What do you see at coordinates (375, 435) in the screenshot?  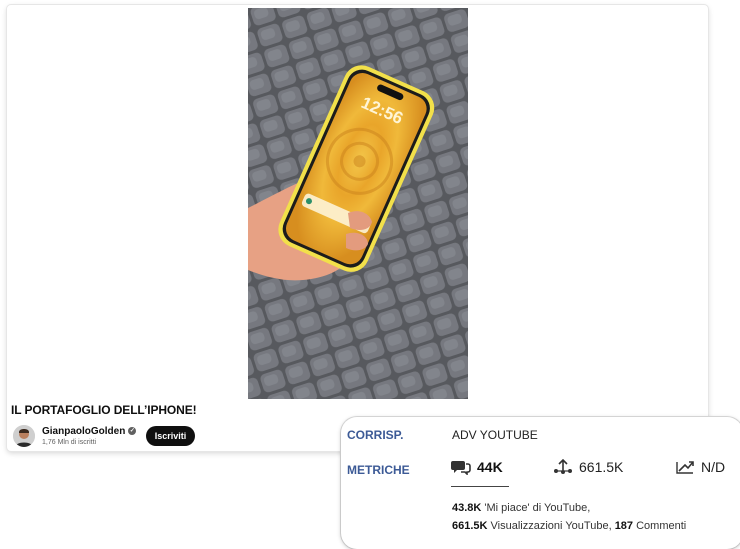 I see `corrisp-label: CORRISP.` at bounding box center [375, 435].